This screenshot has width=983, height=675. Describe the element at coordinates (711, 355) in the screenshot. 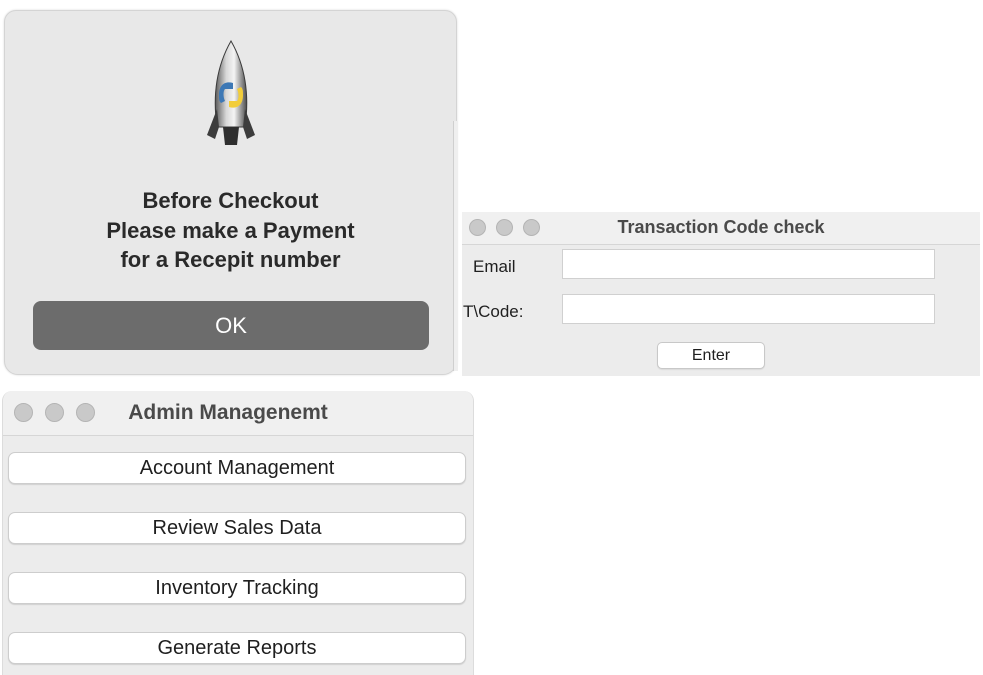

I see `enter-button: Enter` at that location.